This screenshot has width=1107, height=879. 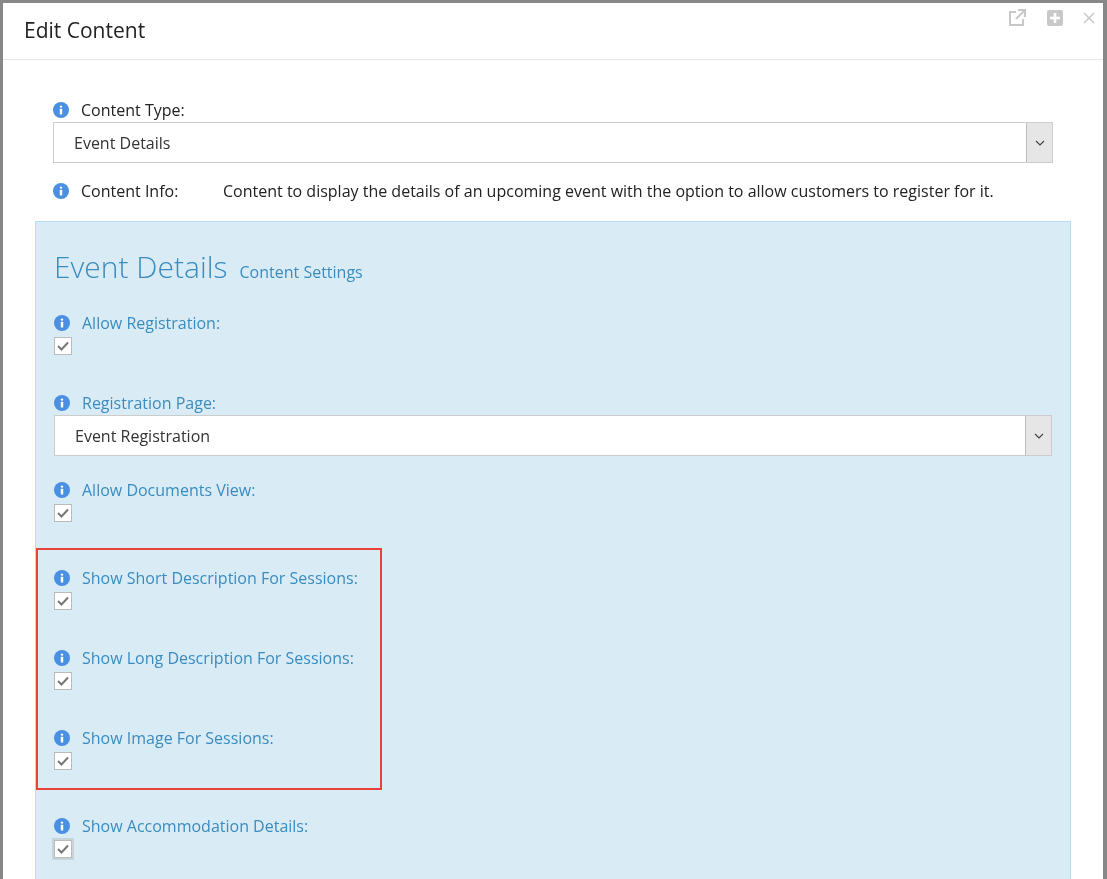 I want to click on external-link-icon, so click(x=1017, y=18).